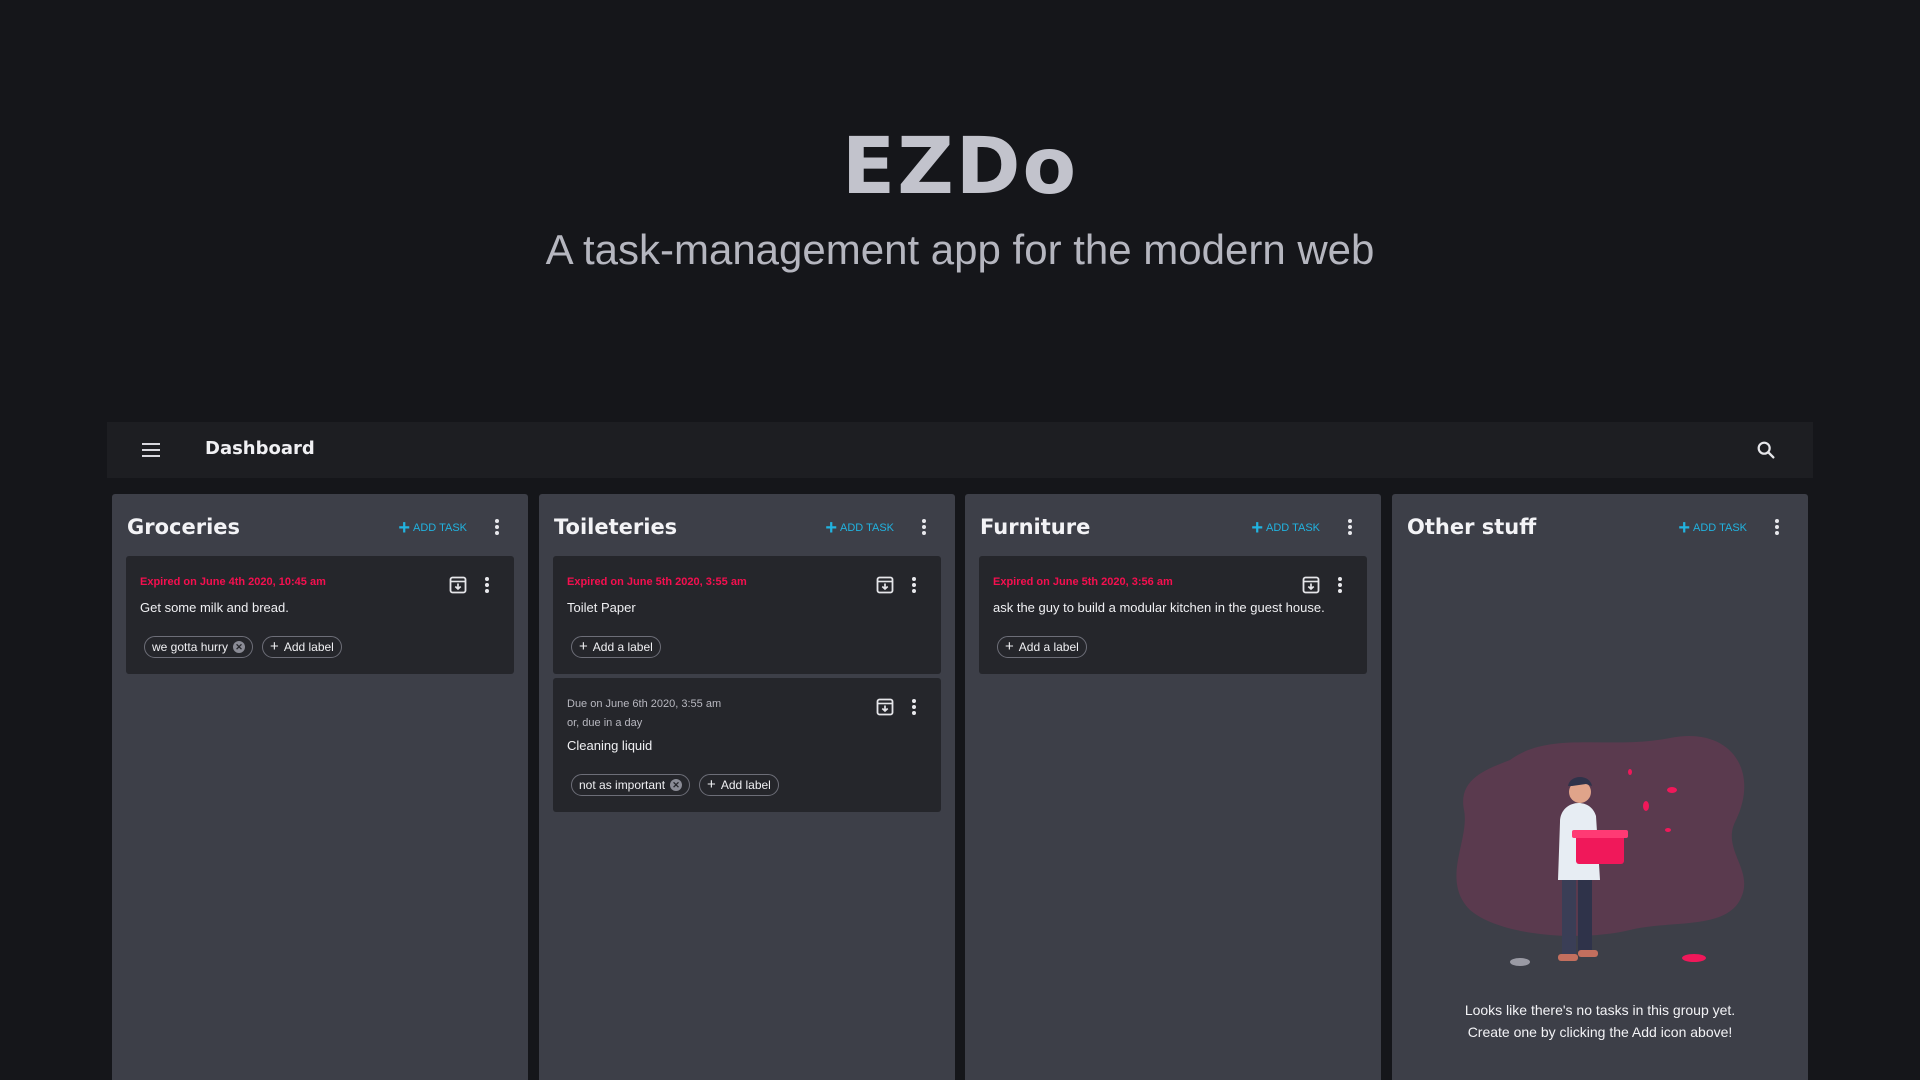  I want to click on label-list: we gotta hurry ✕ + Add label, so click(243, 647).